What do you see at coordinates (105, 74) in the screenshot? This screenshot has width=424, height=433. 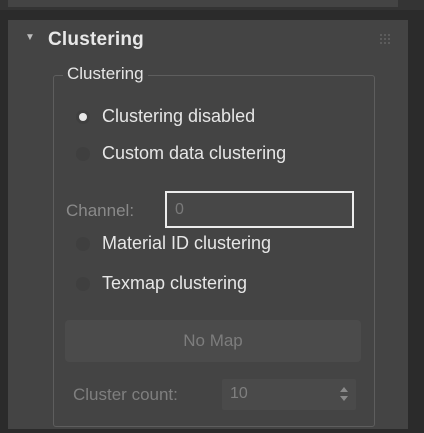 I see `groupbox-label: Clustering` at bounding box center [105, 74].